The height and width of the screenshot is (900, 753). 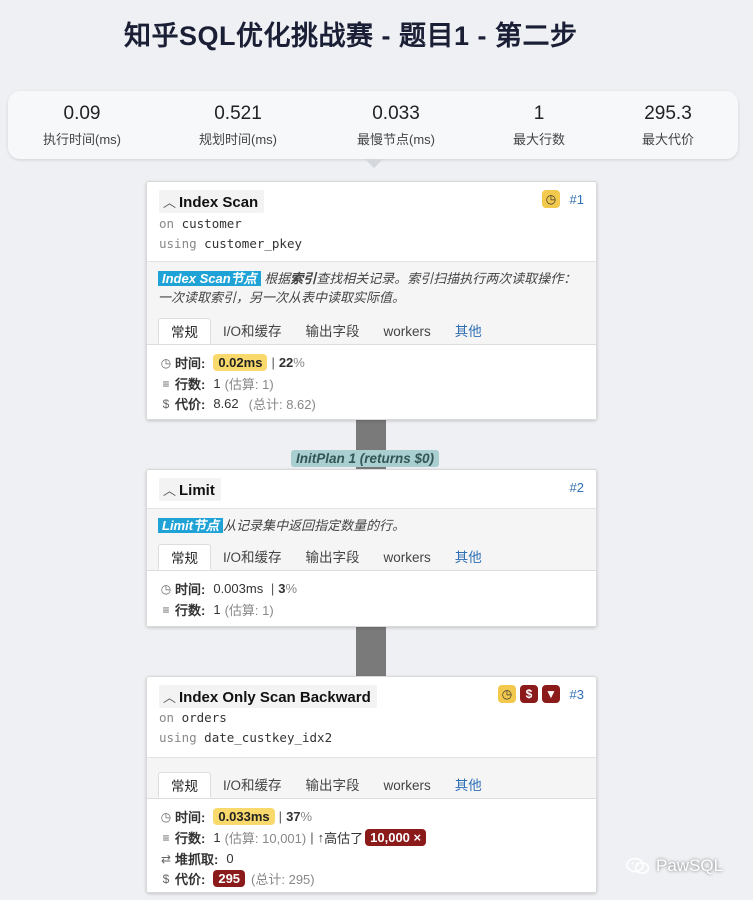 I want to click on desc-bold: 索引, so click(x=303, y=278).